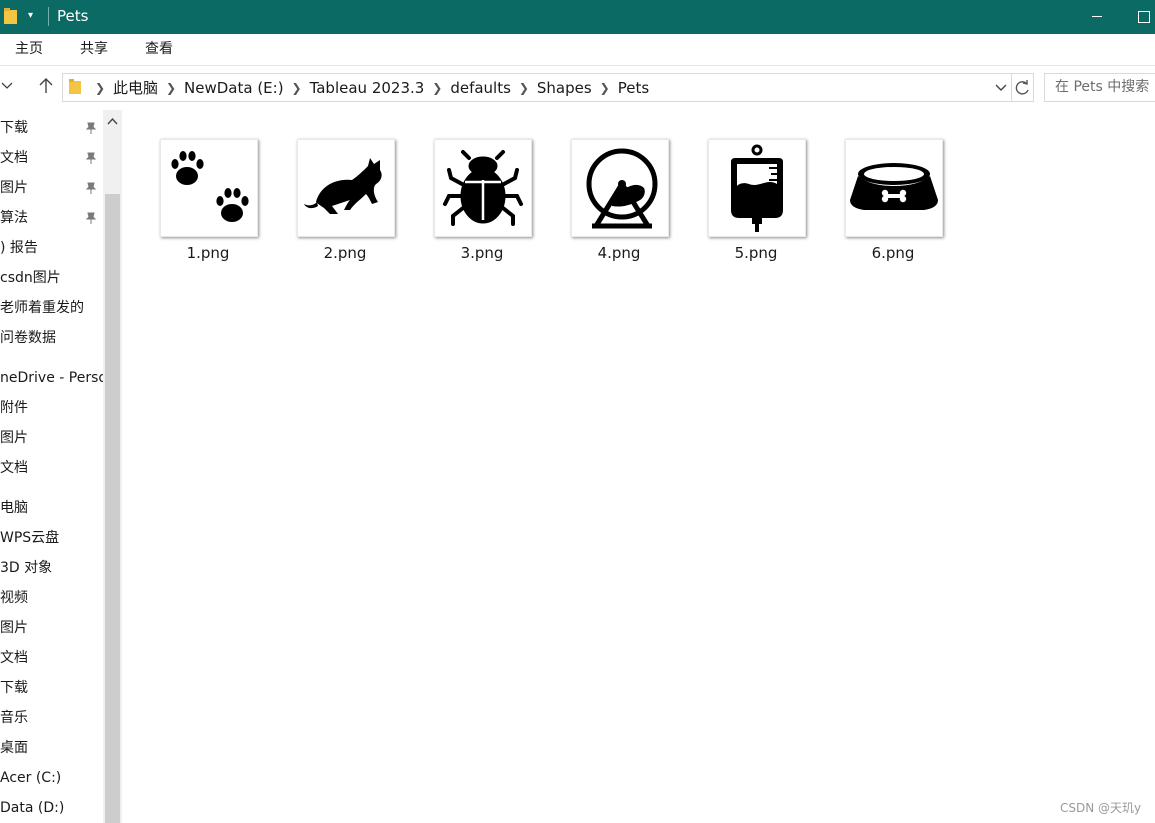 The image size is (1155, 823). Describe the element at coordinates (135, 87) in the screenshot. I see `breadcrumb-this-pc: 此电脑` at that location.